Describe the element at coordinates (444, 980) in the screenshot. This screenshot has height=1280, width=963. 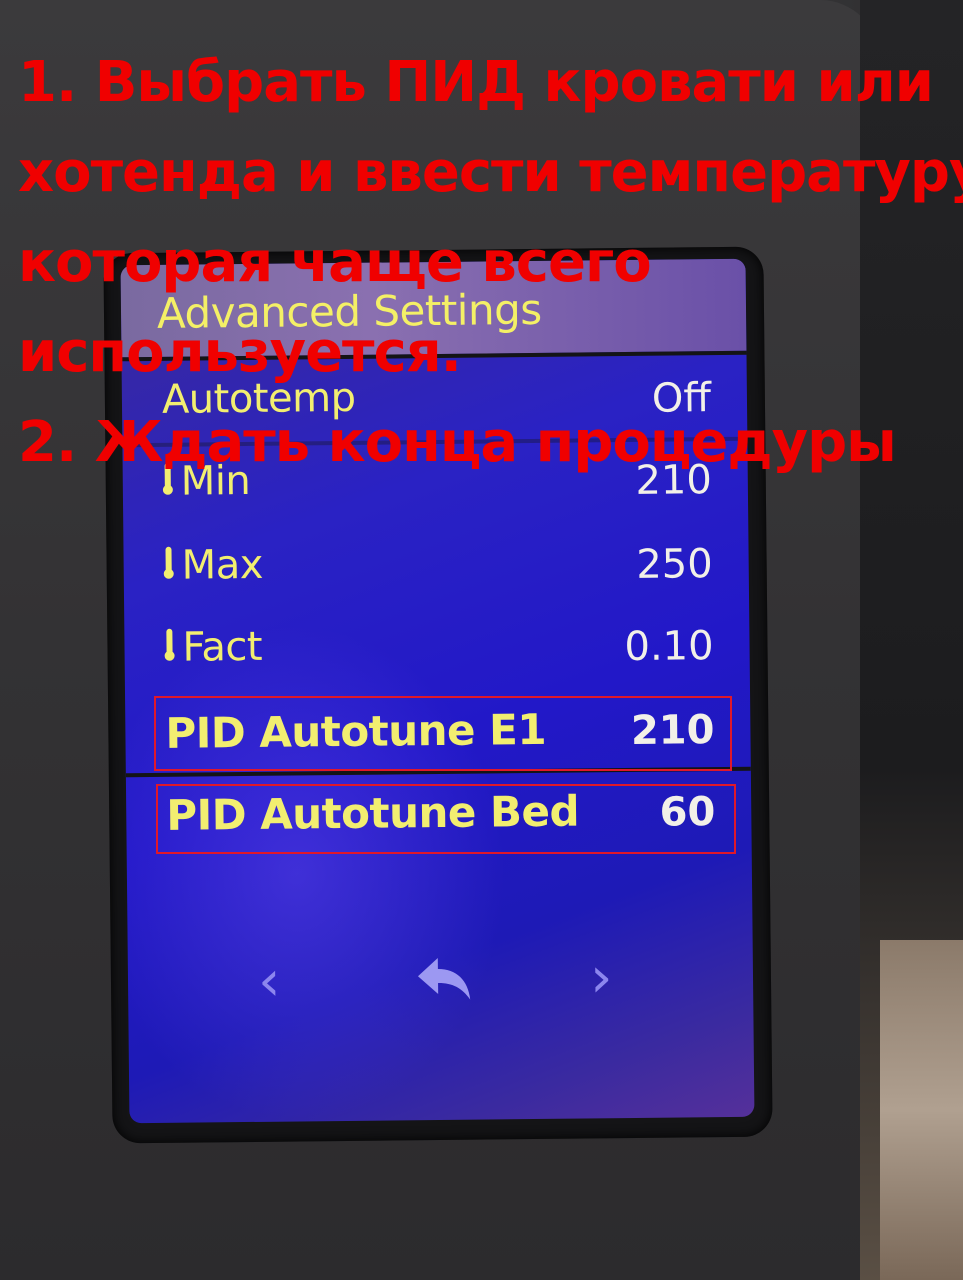
I see `back-arrow-icon` at that location.